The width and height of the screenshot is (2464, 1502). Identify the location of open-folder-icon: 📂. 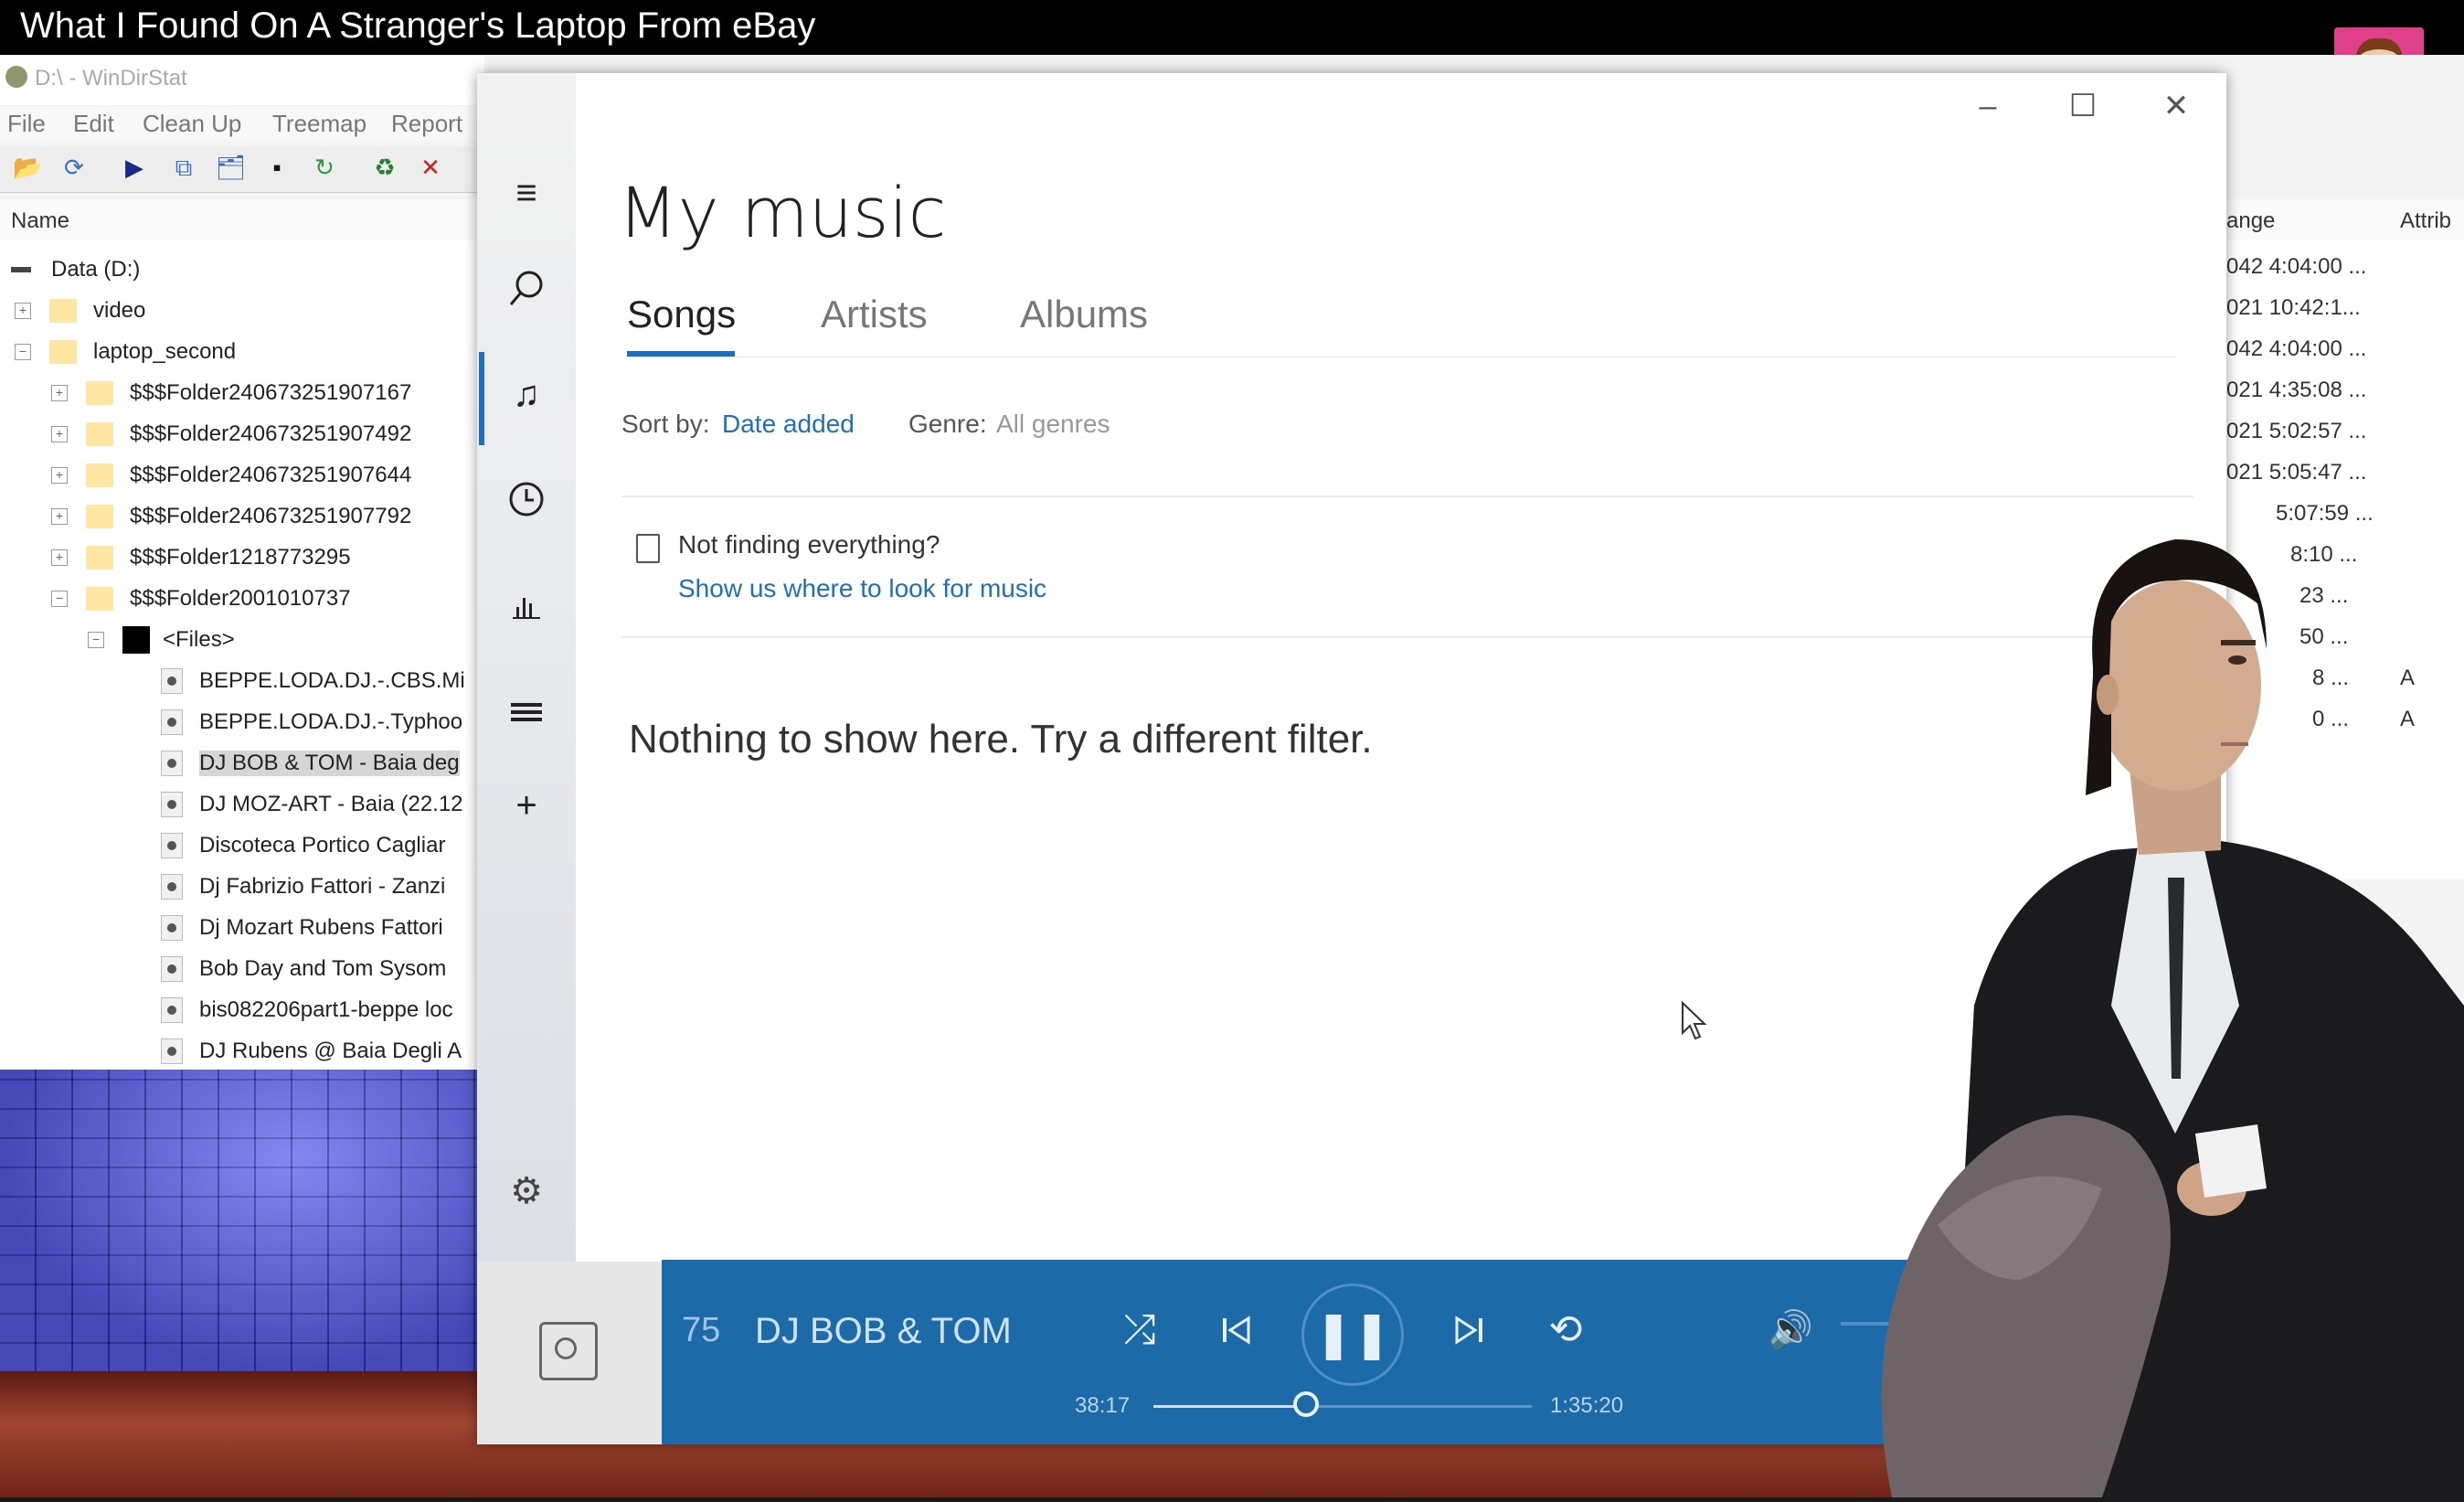
(27, 167).